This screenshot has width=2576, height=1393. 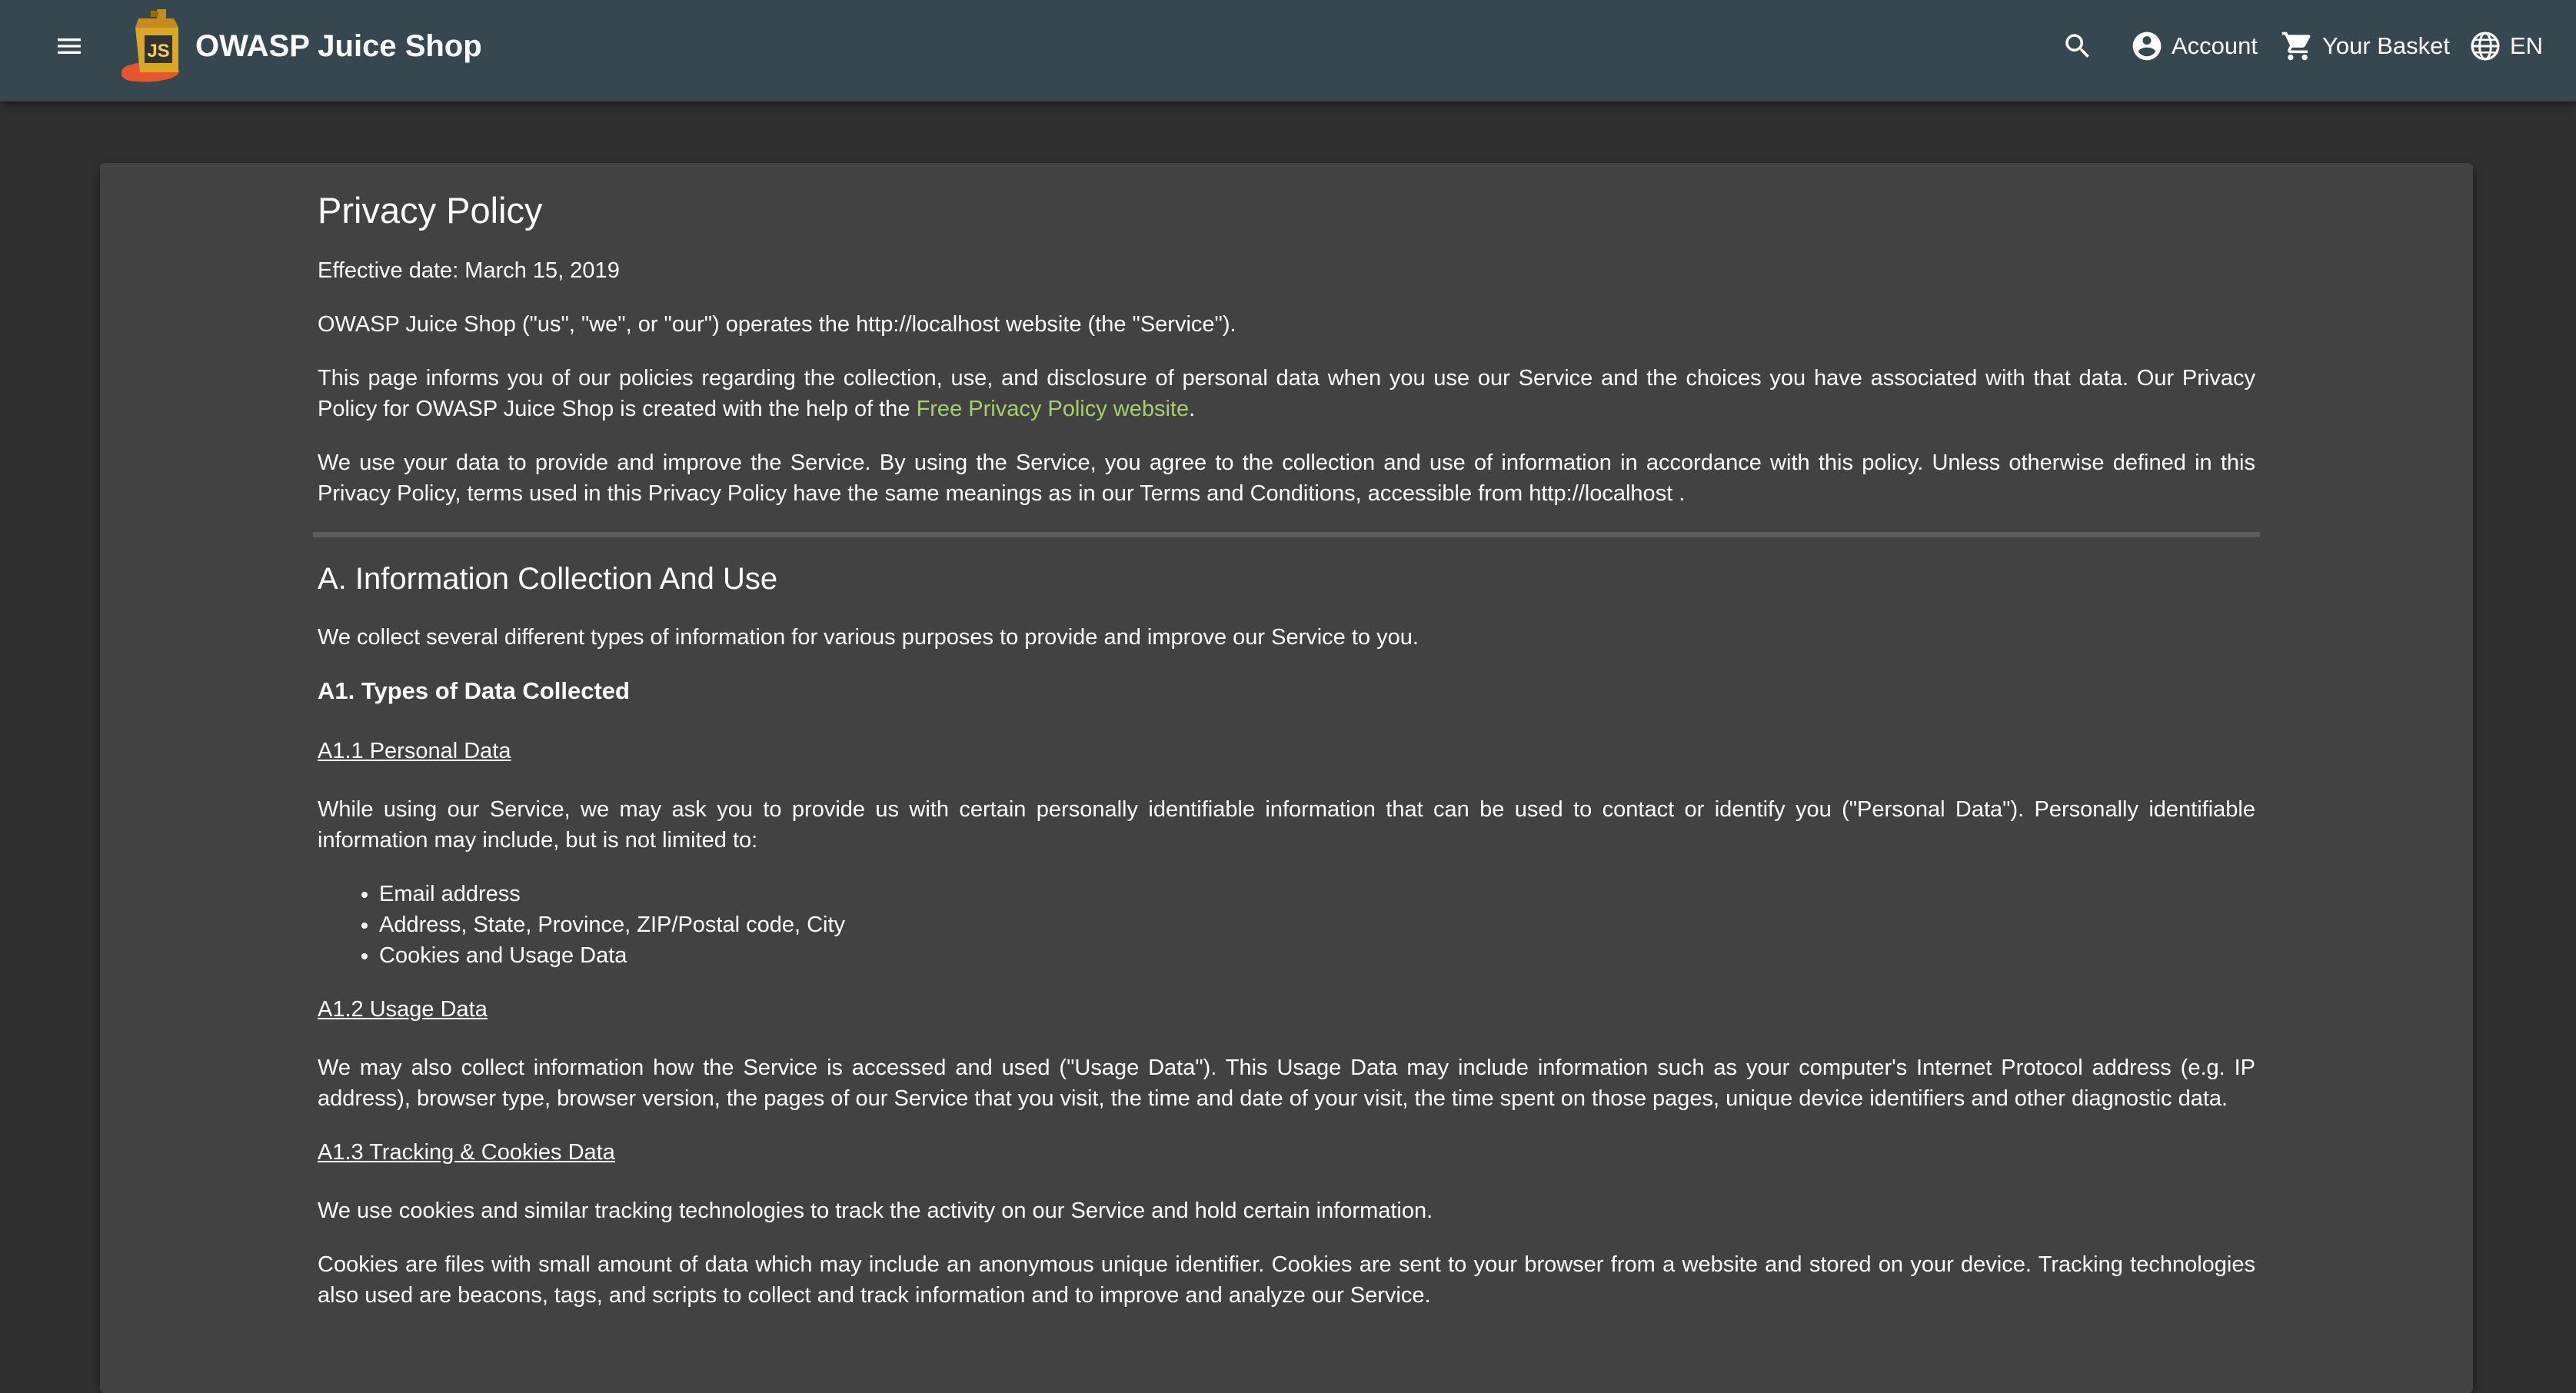 I want to click on language-button: EN, so click(x=2506, y=46).